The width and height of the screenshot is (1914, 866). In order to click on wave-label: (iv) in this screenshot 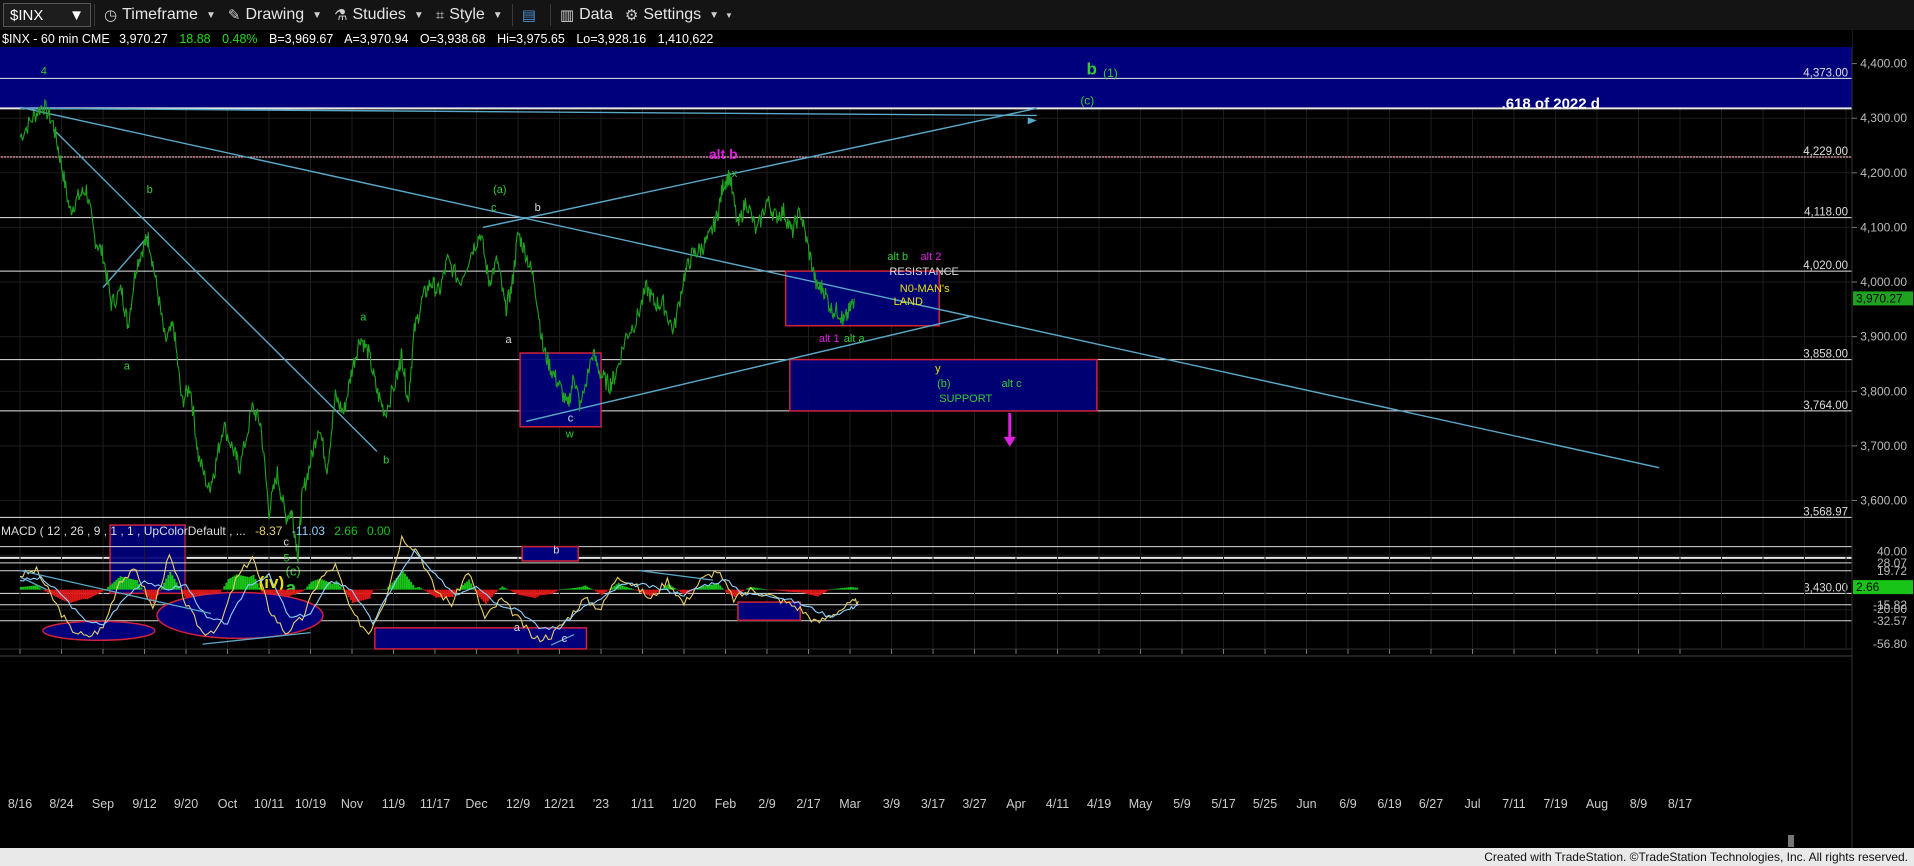, I will do `click(272, 582)`.